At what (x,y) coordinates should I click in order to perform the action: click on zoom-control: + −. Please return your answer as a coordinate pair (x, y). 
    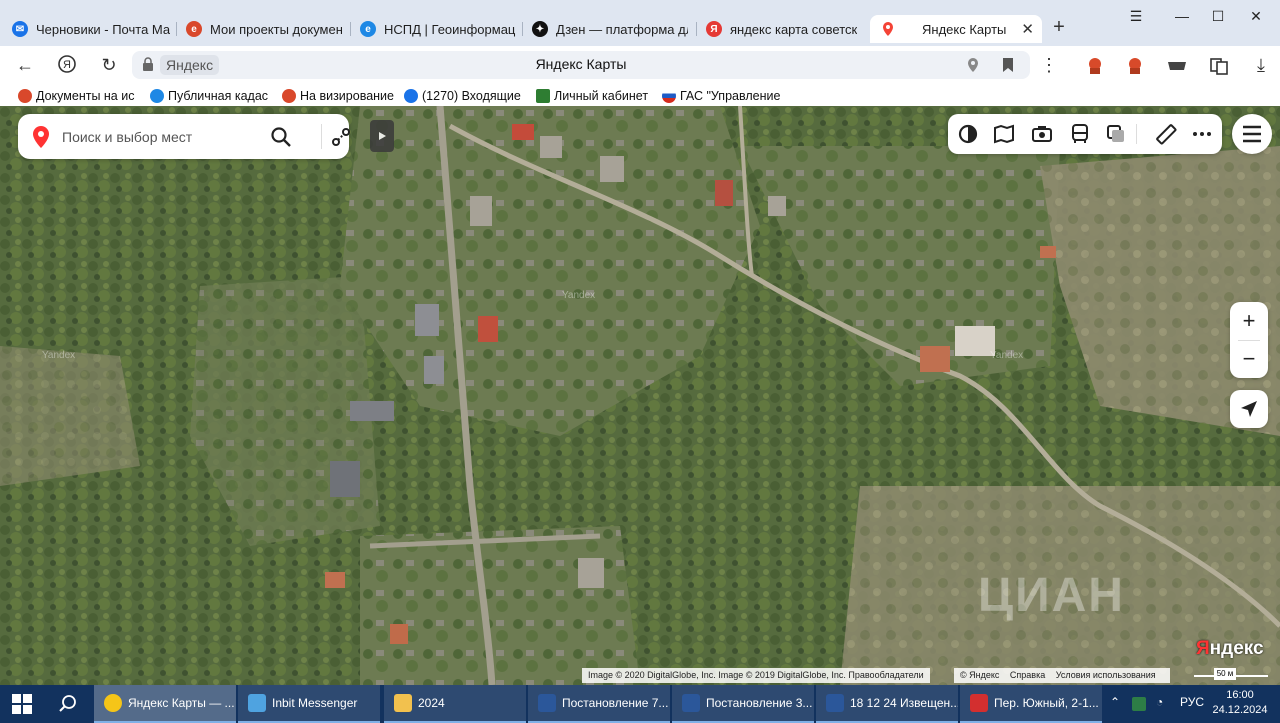
    Looking at the image, I should click on (1249, 340).